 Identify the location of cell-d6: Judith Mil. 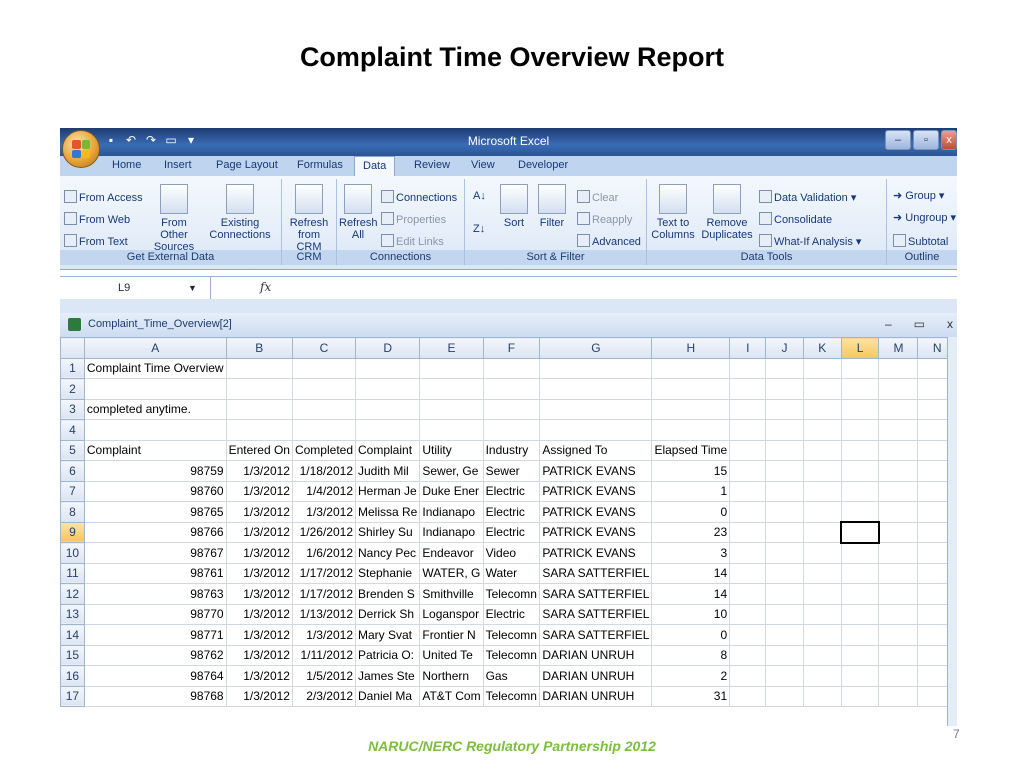
(387, 471).